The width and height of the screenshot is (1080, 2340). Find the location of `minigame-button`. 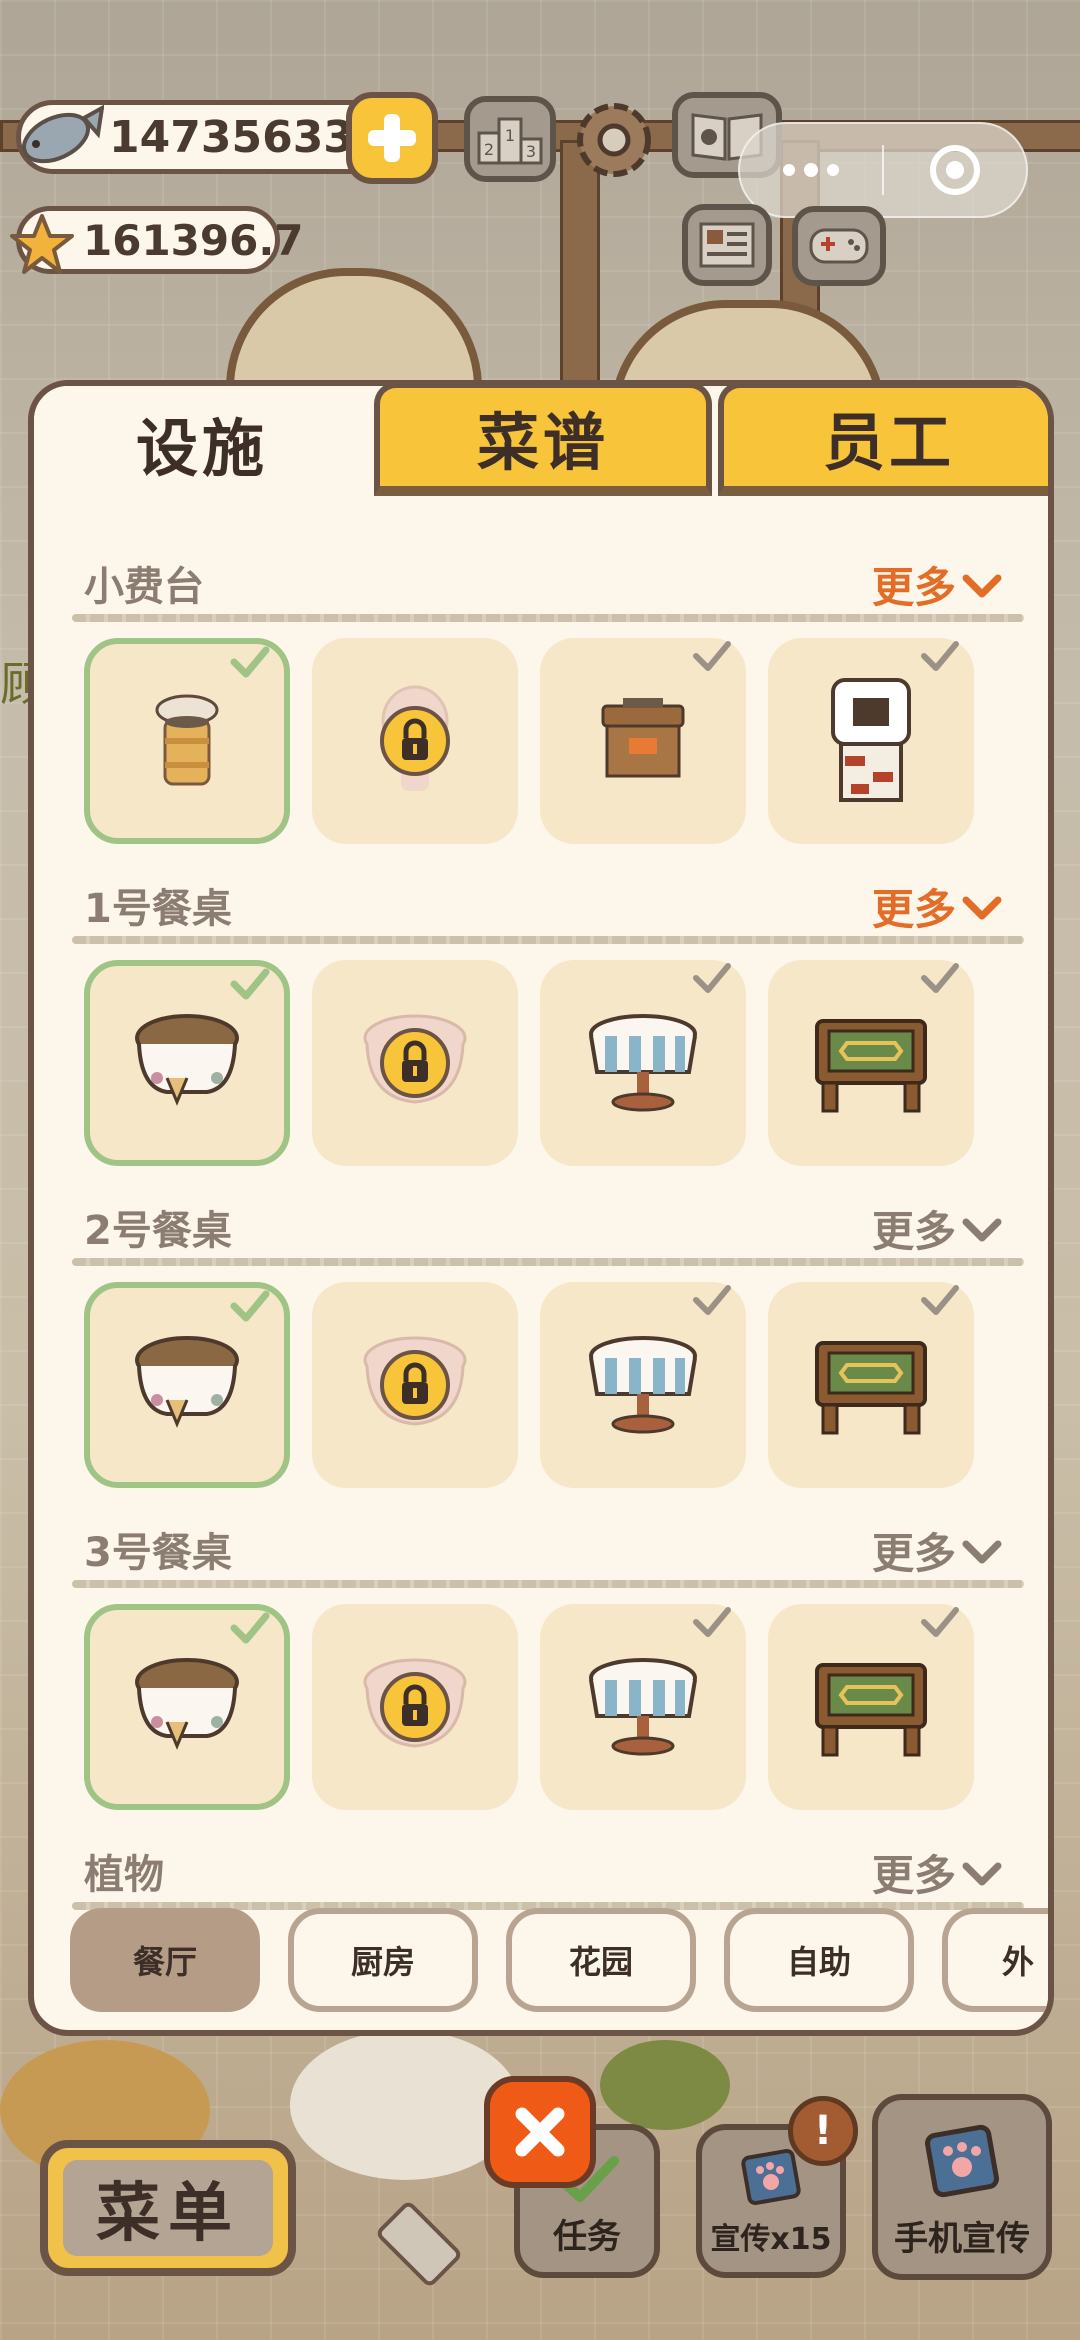

minigame-button is located at coordinates (839, 246).